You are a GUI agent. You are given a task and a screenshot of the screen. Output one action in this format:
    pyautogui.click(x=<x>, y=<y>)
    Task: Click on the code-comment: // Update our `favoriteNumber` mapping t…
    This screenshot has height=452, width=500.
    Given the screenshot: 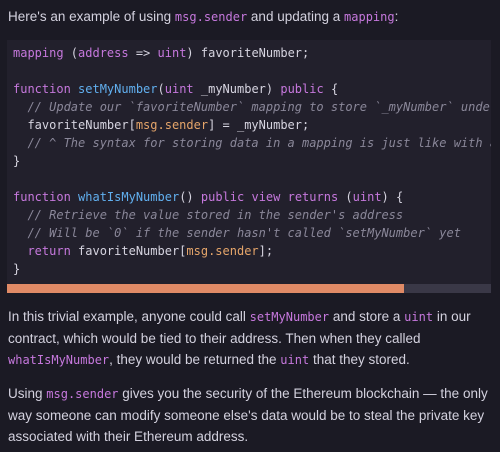 What is the action you would take?
    pyautogui.click(x=259, y=107)
    